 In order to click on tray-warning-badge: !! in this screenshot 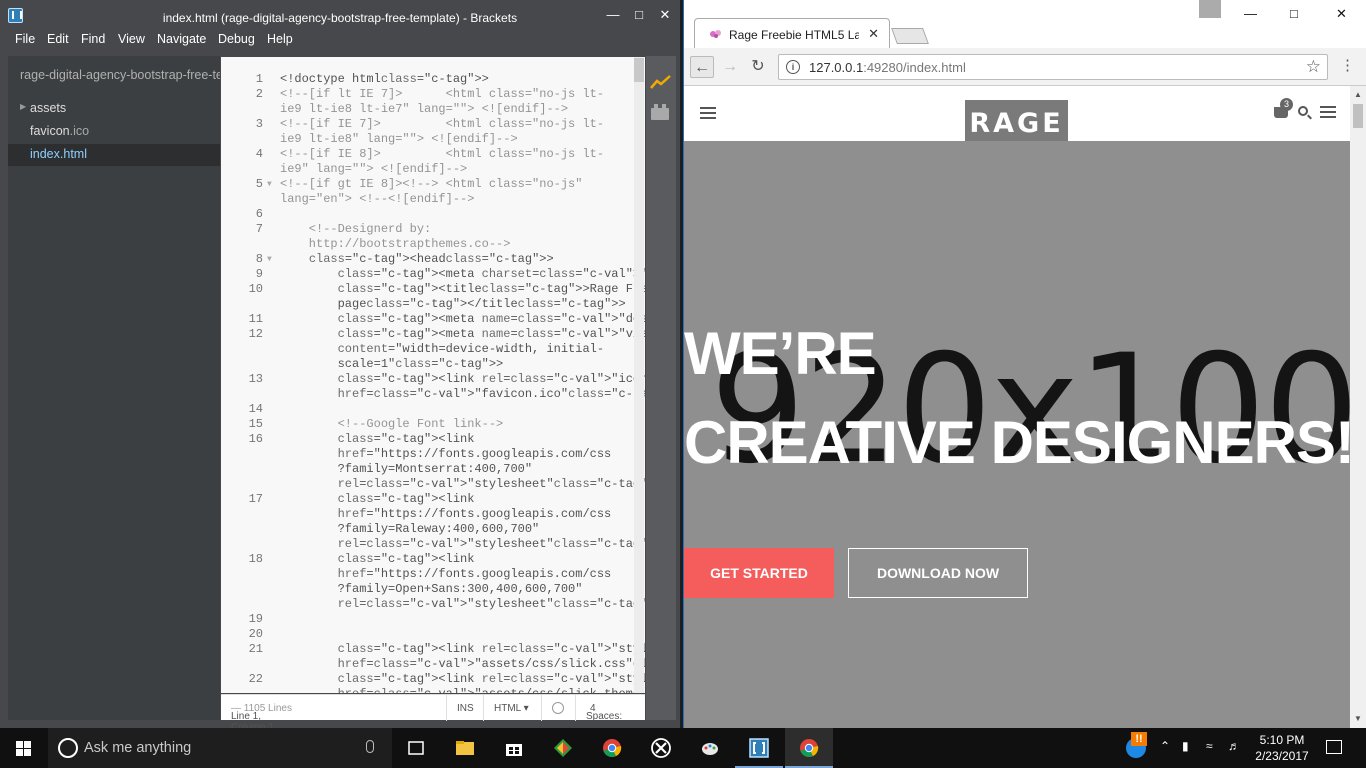, I will do `click(1139, 739)`.